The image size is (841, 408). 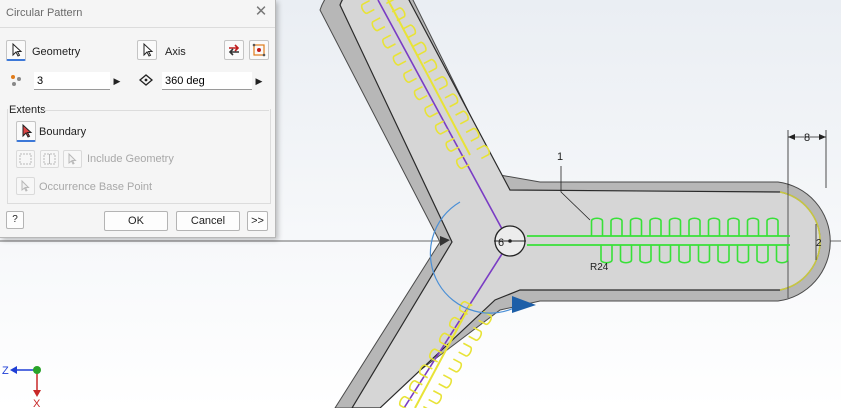 I want to click on triad-origin, so click(x=37, y=370).